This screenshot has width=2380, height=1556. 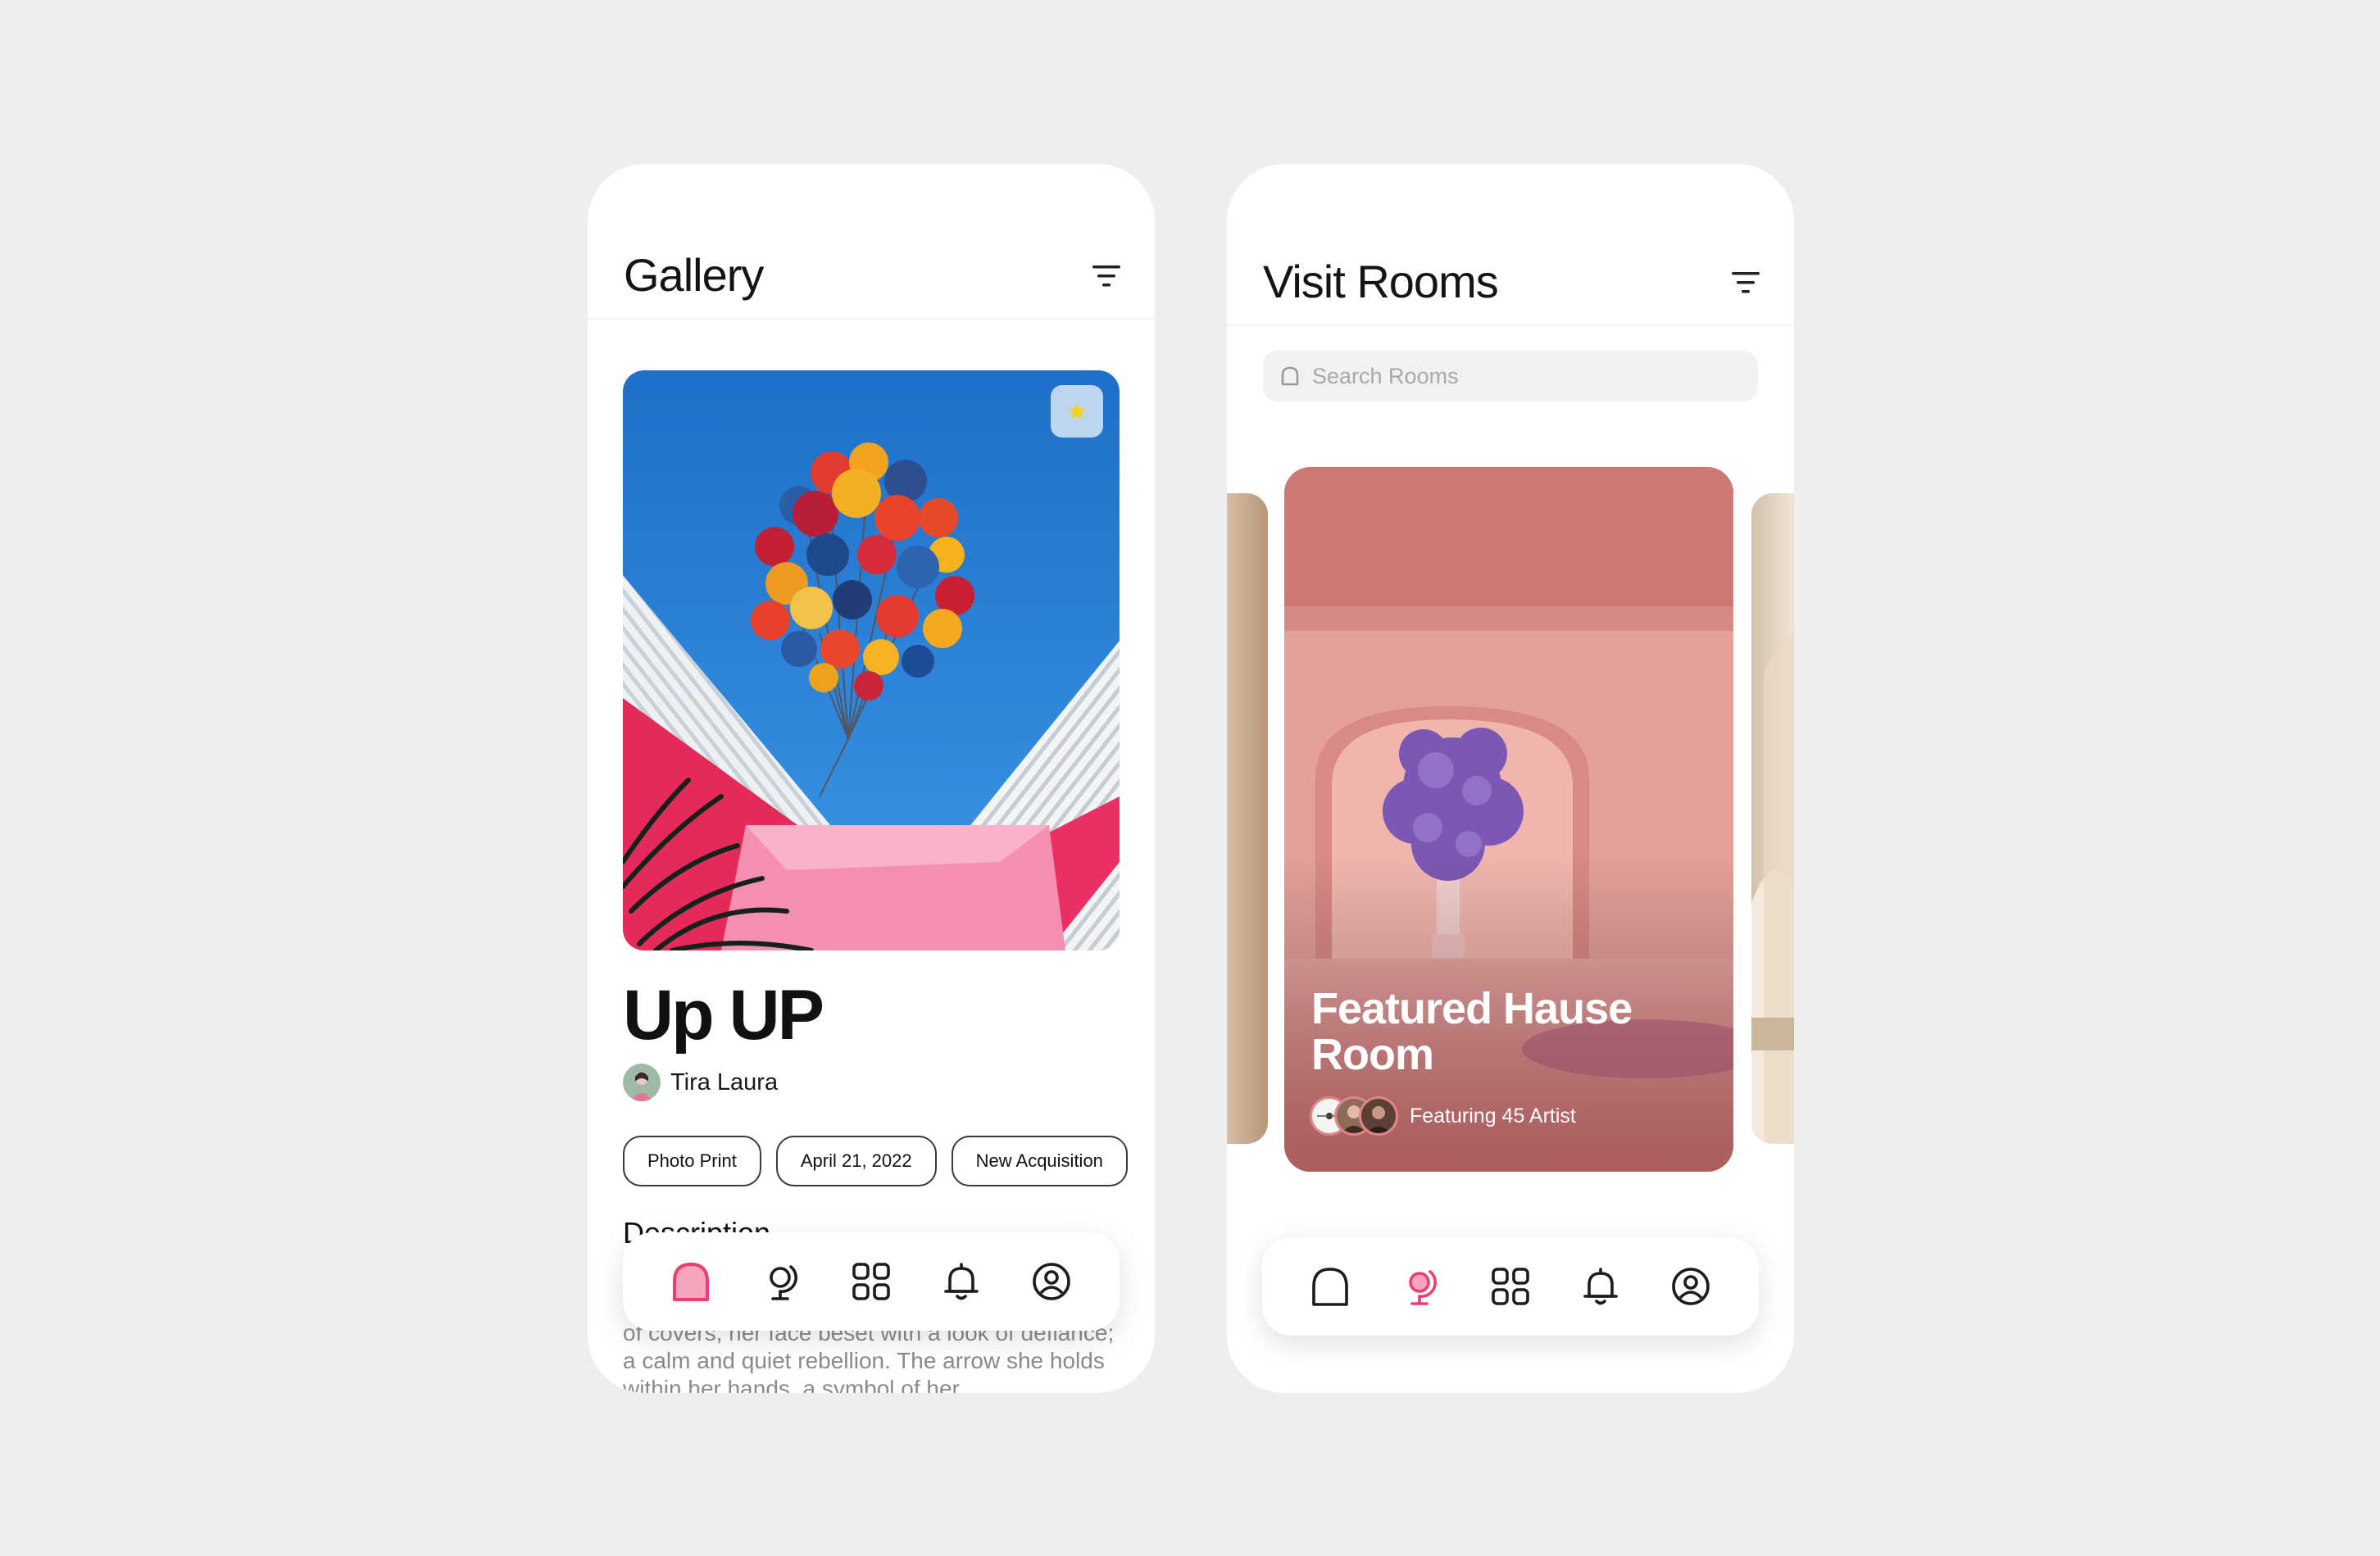 I want to click on search-icon, so click(x=1290, y=376).